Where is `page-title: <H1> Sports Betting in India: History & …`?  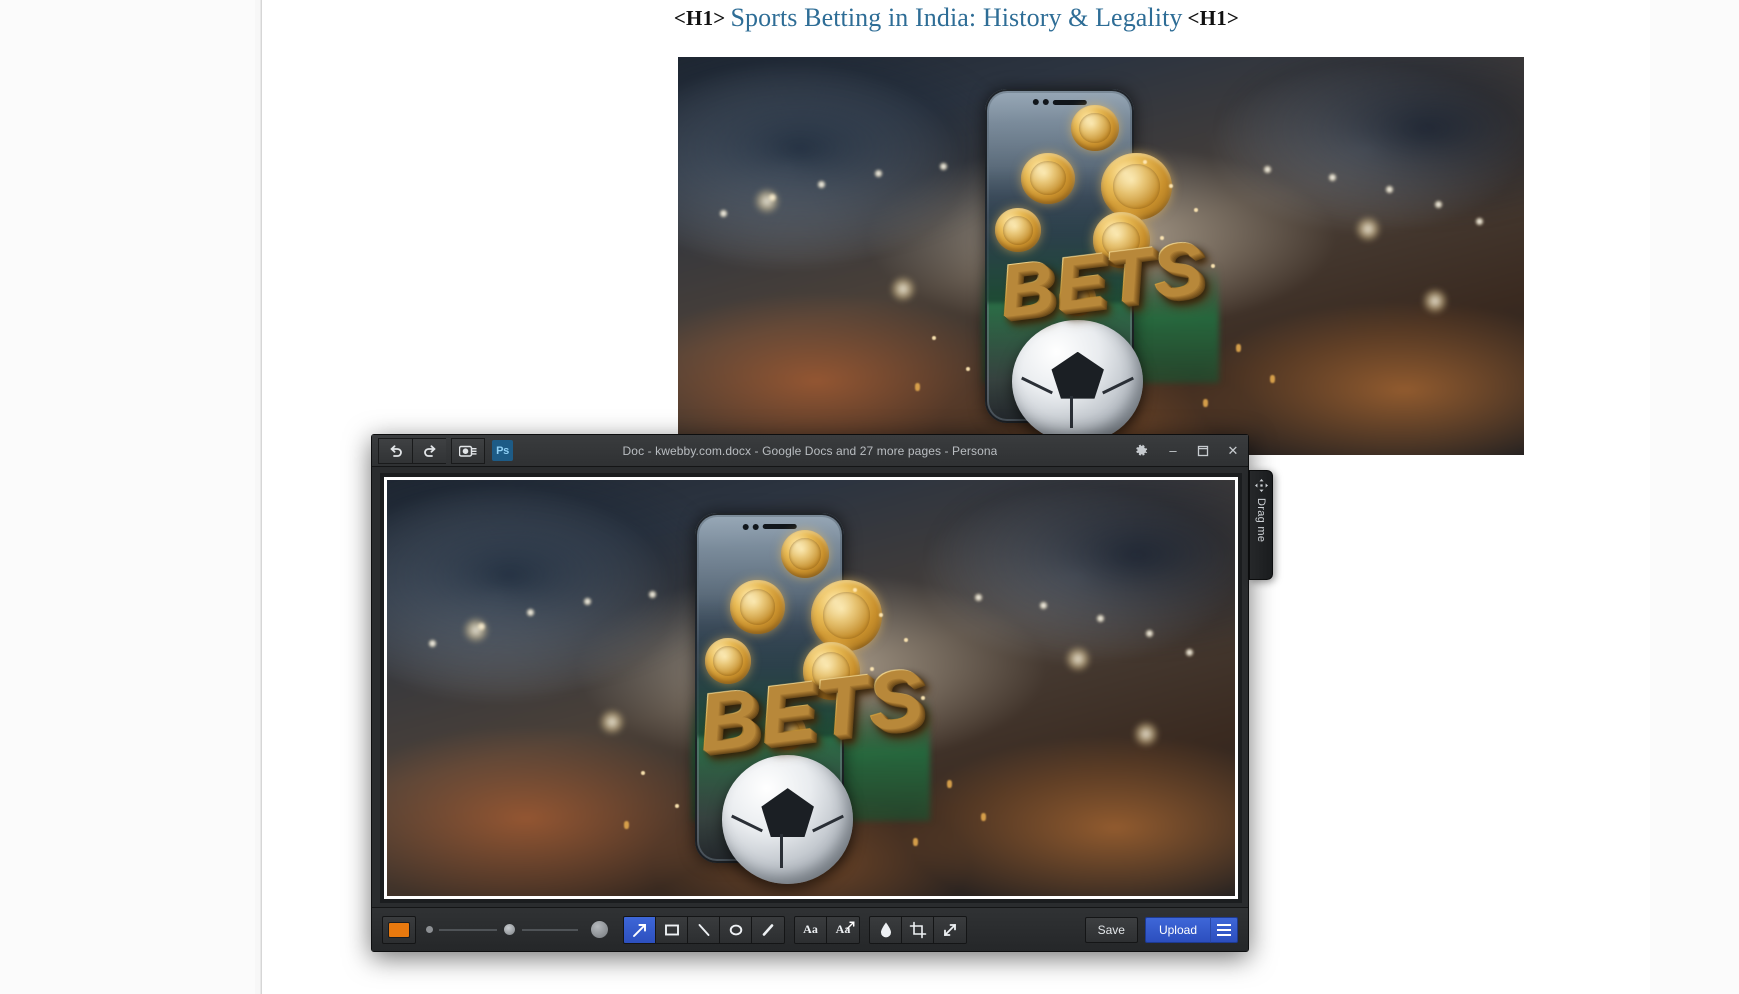
page-title: <H1> Sports Betting in India: History & … is located at coordinates (956, 18).